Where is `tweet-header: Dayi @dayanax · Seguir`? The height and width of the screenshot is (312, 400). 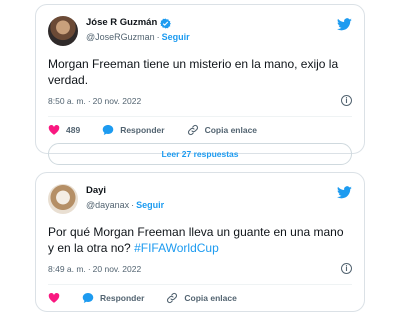 tweet-header: Dayi @dayanax · Seguir is located at coordinates (200, 201).